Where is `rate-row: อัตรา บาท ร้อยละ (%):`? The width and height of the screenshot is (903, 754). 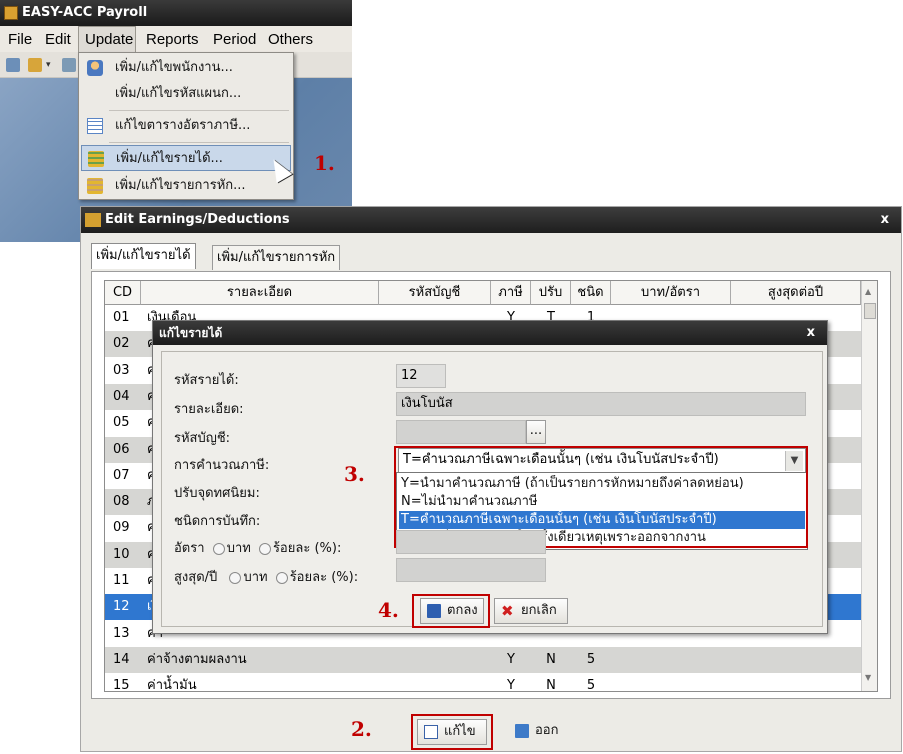
rate-row: อัตรา บาท ร้อยละ (%): is located at coordinates (258, 548).